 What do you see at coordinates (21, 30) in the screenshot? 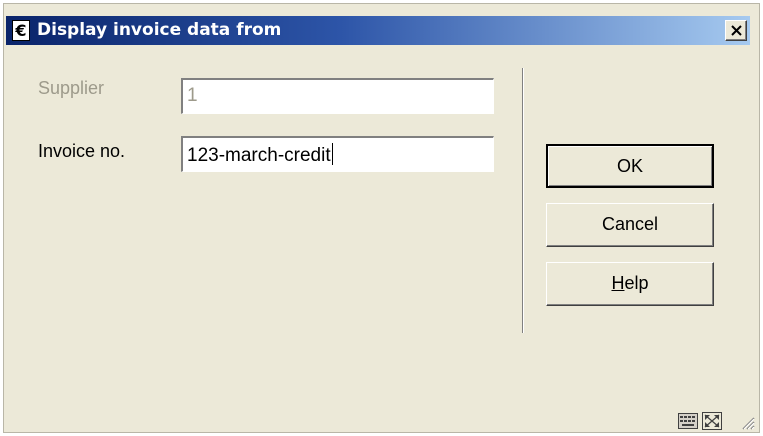
I see `euro-app-icon: €` at bounding box center [21, 30].